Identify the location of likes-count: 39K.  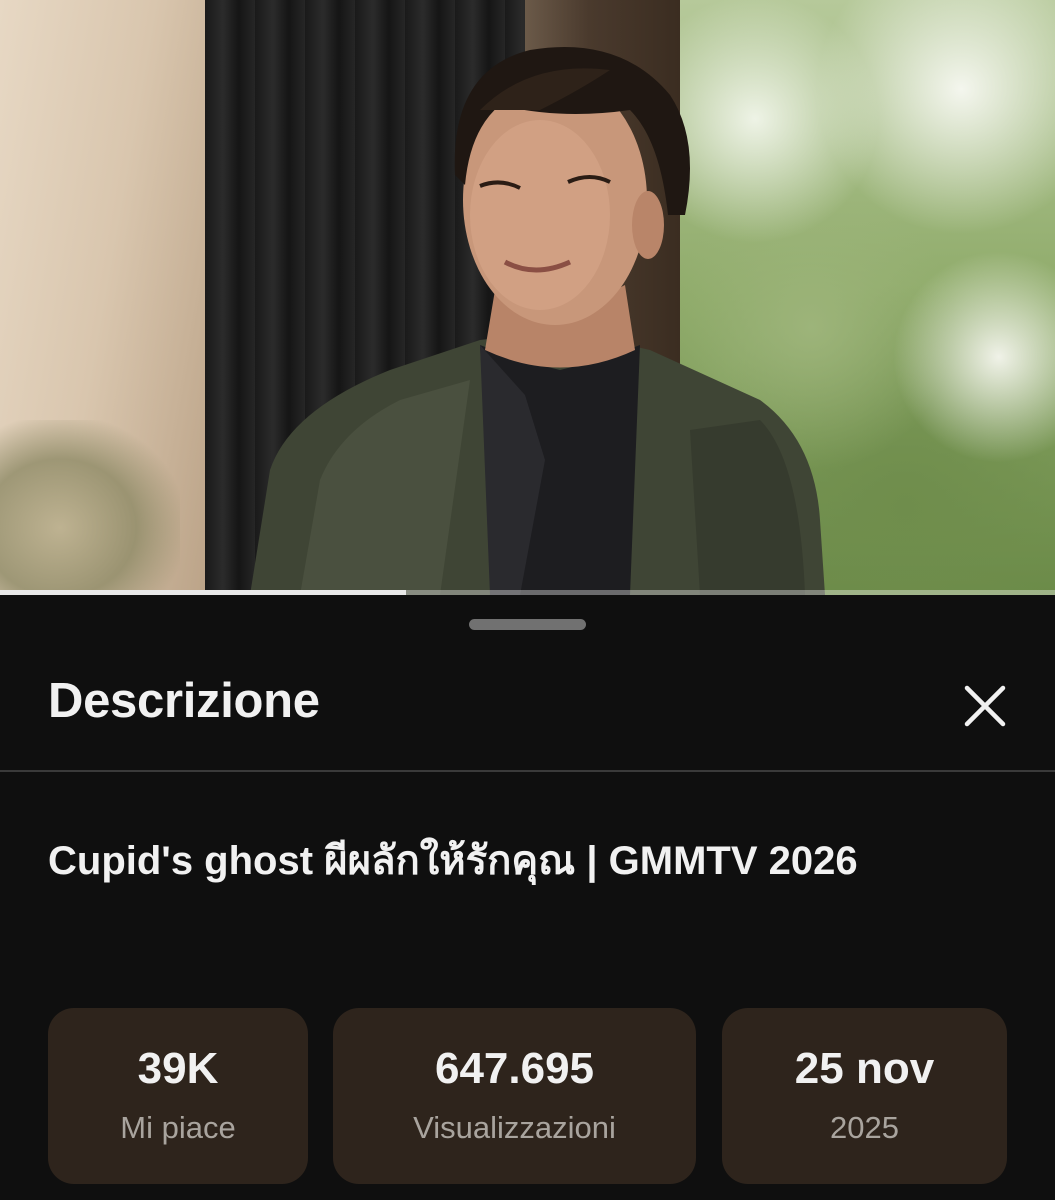
(178, 1068).